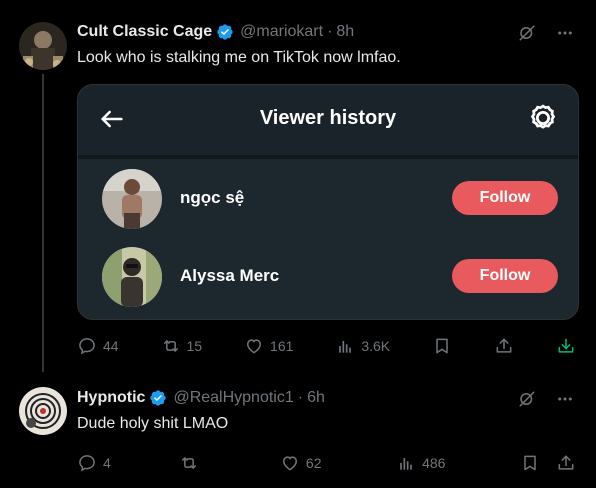 The image size is (596, 488). I want to click on repost-button: 15, so click(182, 346).